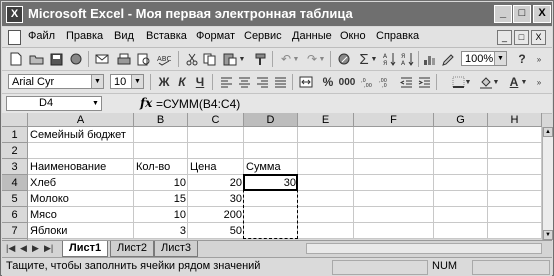  Describe the element at coordinates (448, 59) in the screenshot. I see `drawing-icon` at that location.